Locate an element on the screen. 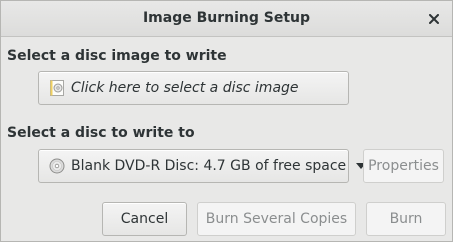 The height and width of the screenshot is (242, 453). cancel-button-label: Cancel is located at coordinates (144, 219).